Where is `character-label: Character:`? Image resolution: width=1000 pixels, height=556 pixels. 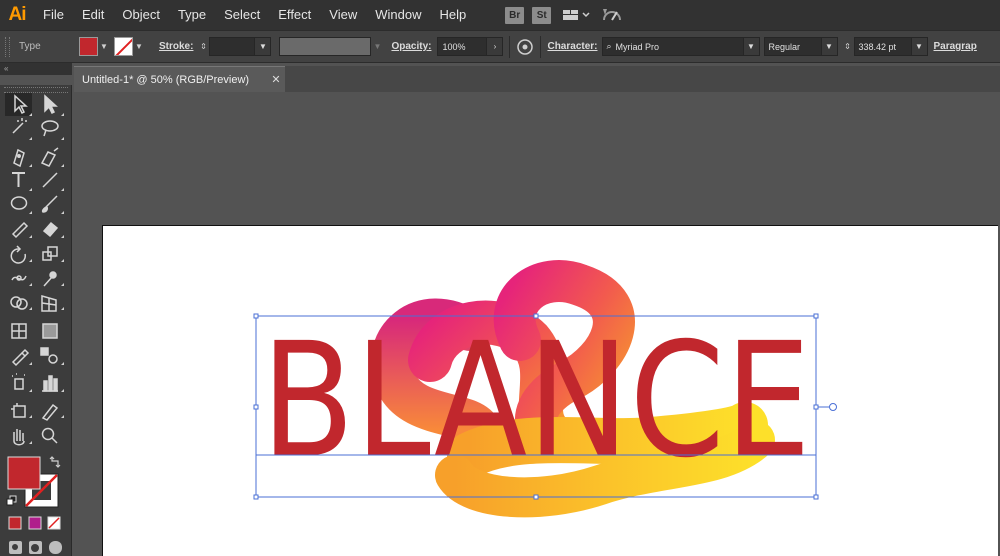
character-label: Character: is located at coordinates (572, 46).